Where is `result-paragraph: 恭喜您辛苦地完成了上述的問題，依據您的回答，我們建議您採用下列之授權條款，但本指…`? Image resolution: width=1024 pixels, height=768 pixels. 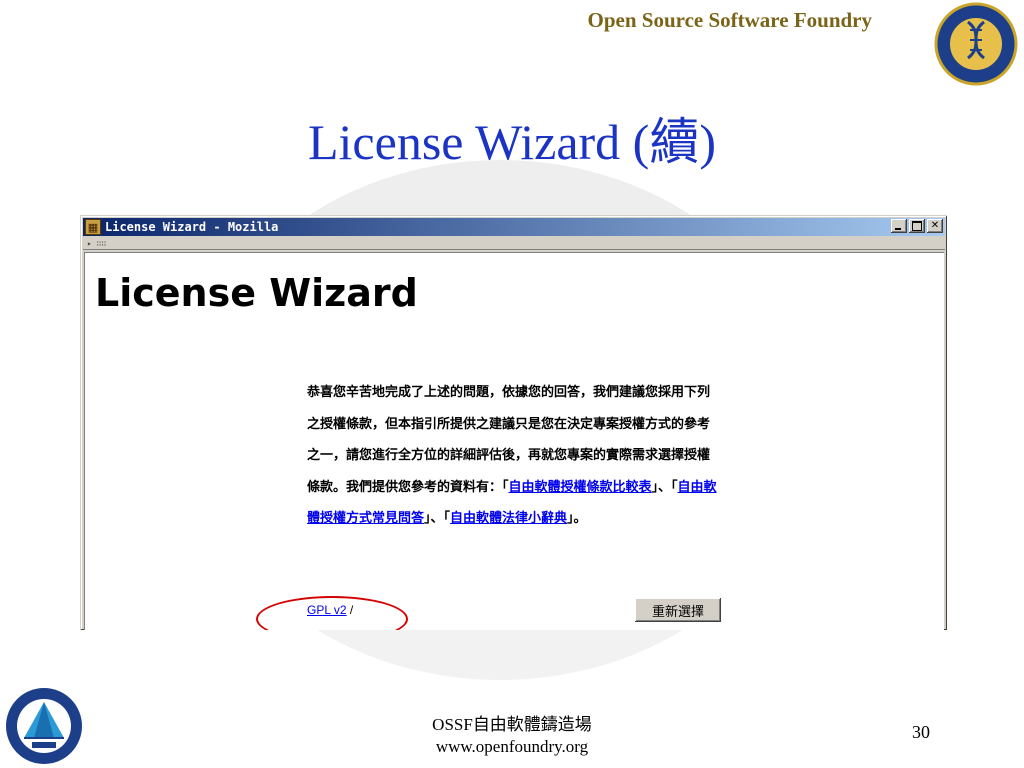 result-paragraph: 恭喜您辛苦地完成了上述的問題，依據您的回答，我們建議您採用下列之授權條款，但本指… is located at coordinates (513, 456).